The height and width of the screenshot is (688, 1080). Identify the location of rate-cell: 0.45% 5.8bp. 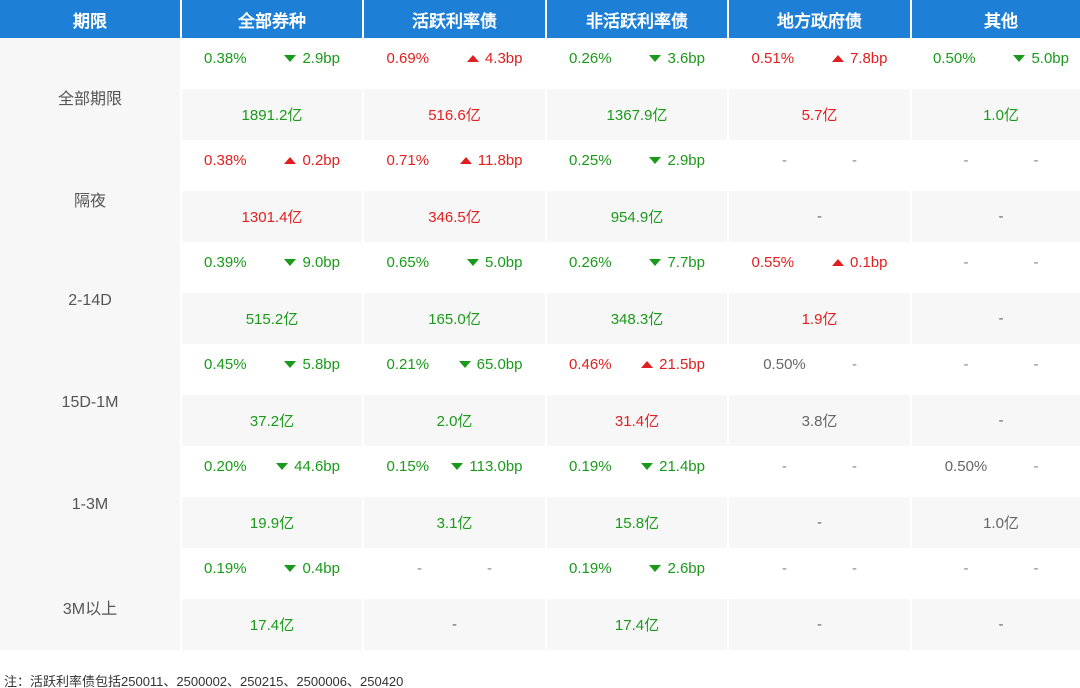
(272, 369).